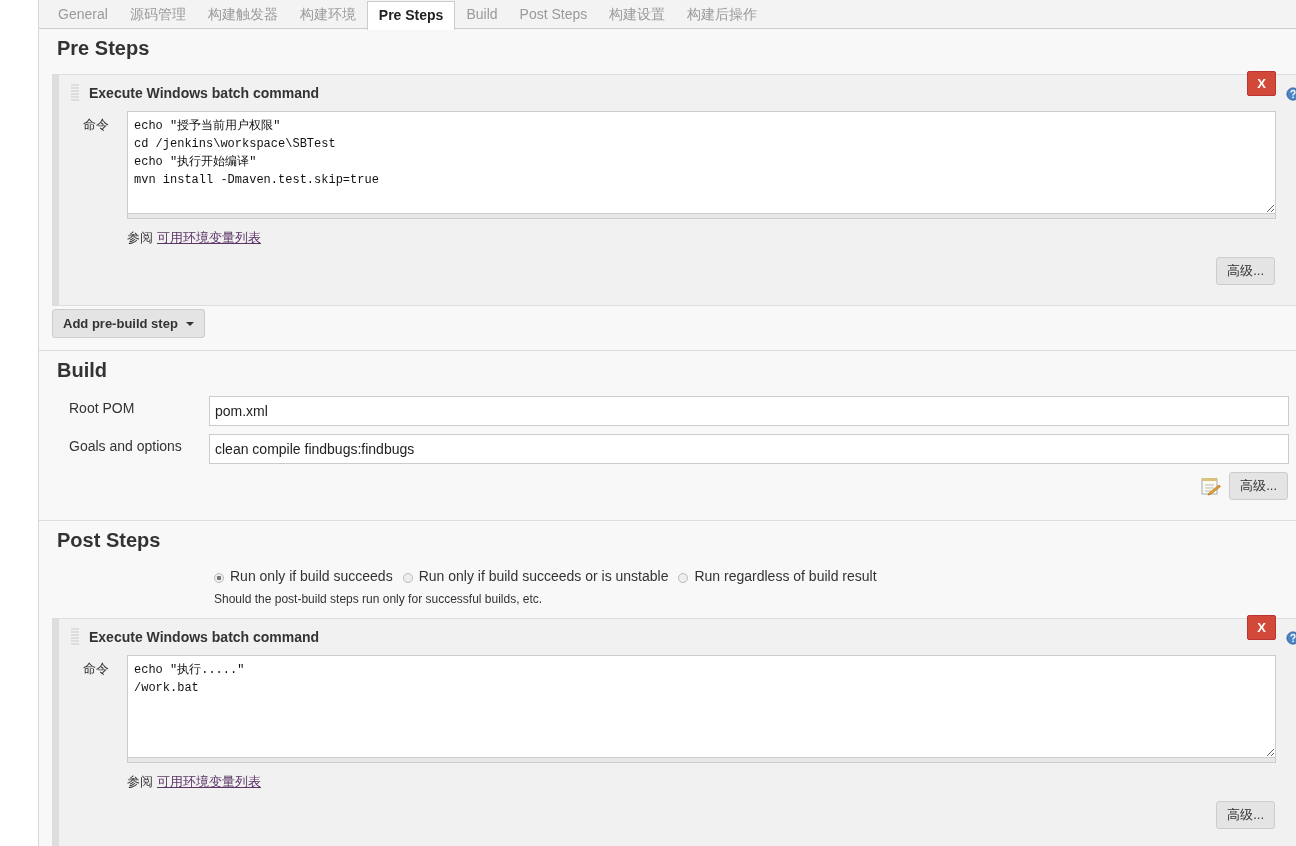 Image resolution: width=1296 pixels, height=846 pixels. I want to click on command-field: echo ″授予当前用户权限″ cd /jenkins\workspace\SBTest echo ″执行开始编译″ mvn install -Dmaven.test.skip=true, so click(701, 162).